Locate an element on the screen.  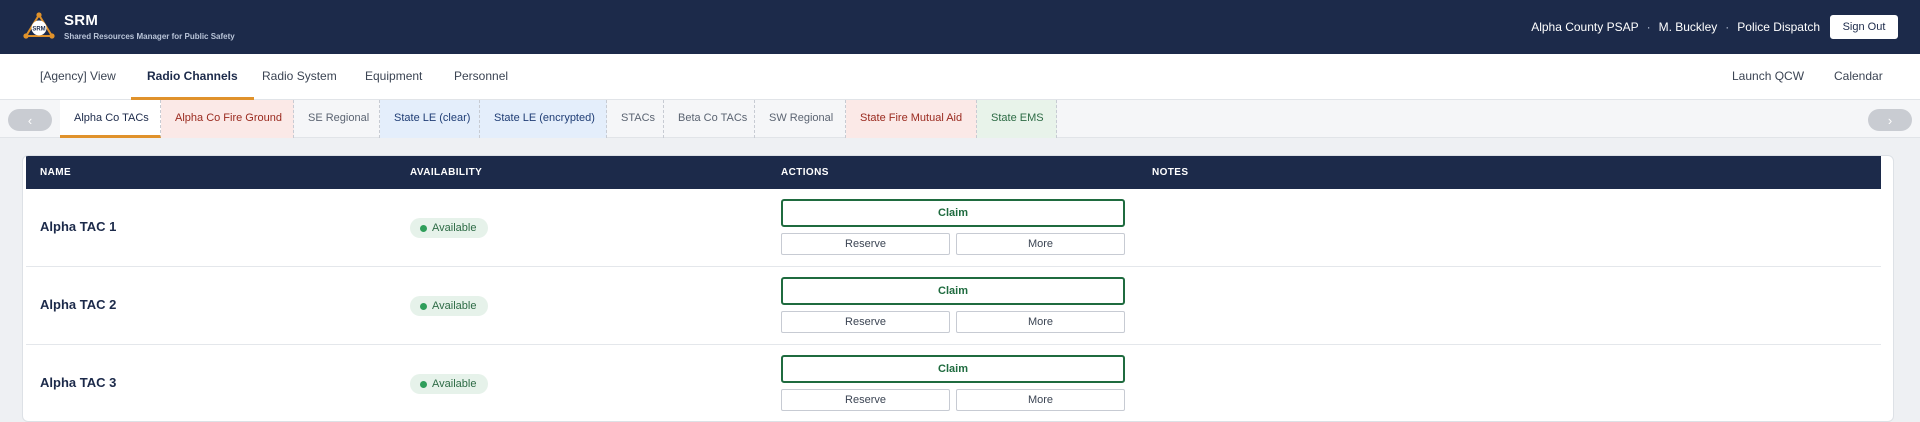
nav-item-calendar: Calendar is located at coordinates (1858, 77).